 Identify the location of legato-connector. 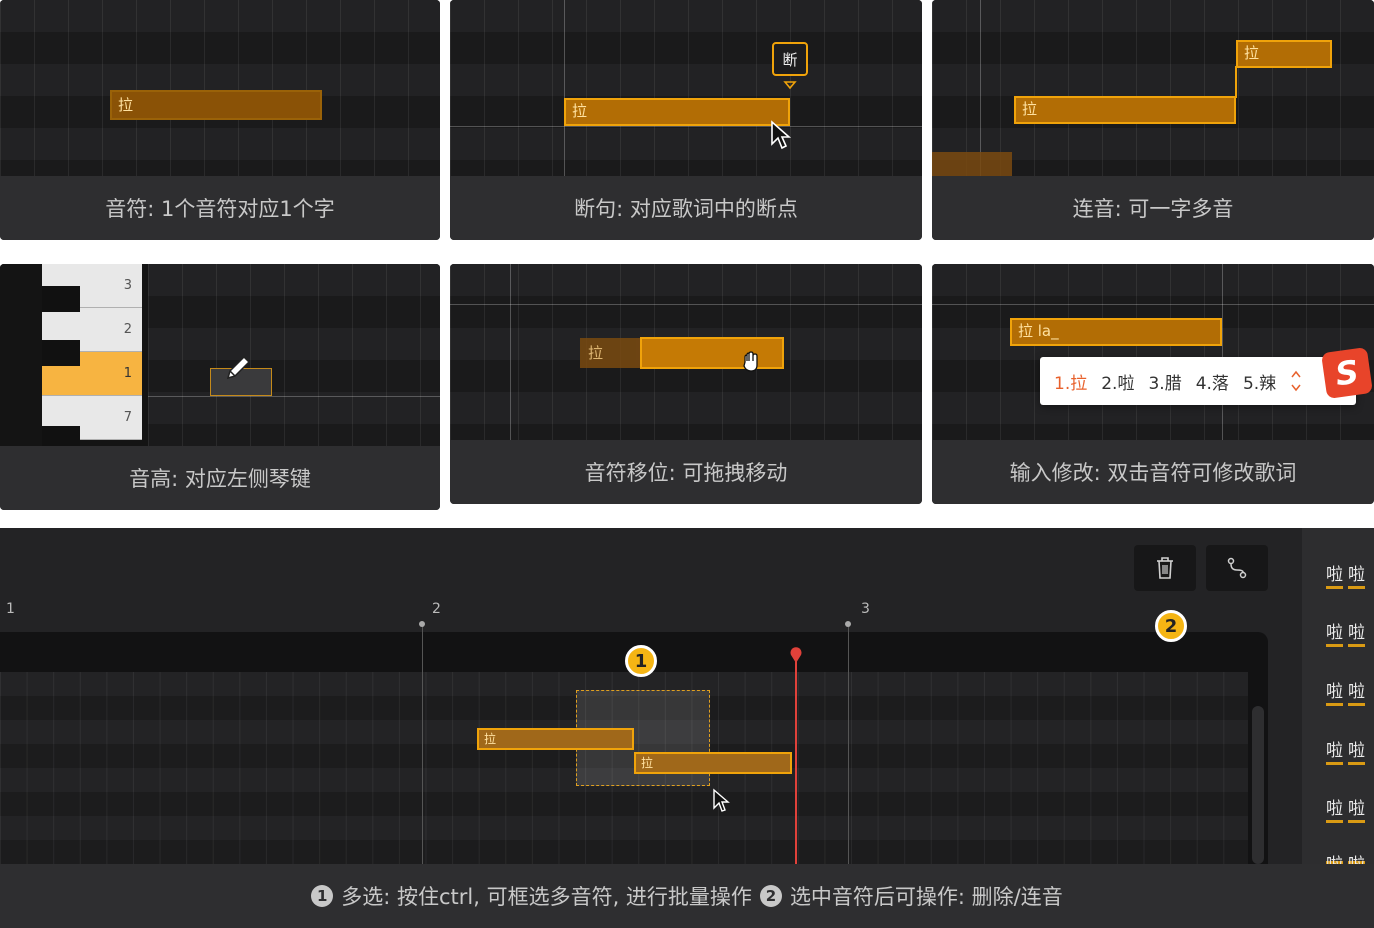
(1236, 82).